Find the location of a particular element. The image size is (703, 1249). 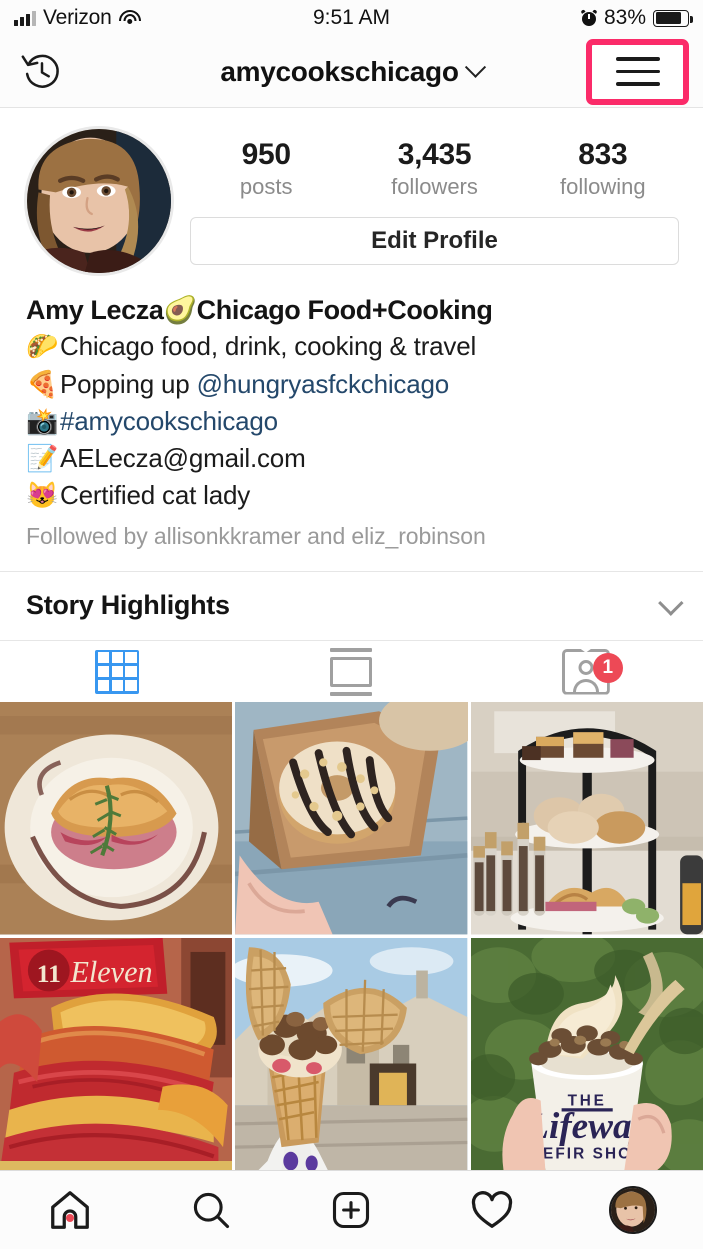

clock-label: 9:51 AM is located at coordinates (351, 17).